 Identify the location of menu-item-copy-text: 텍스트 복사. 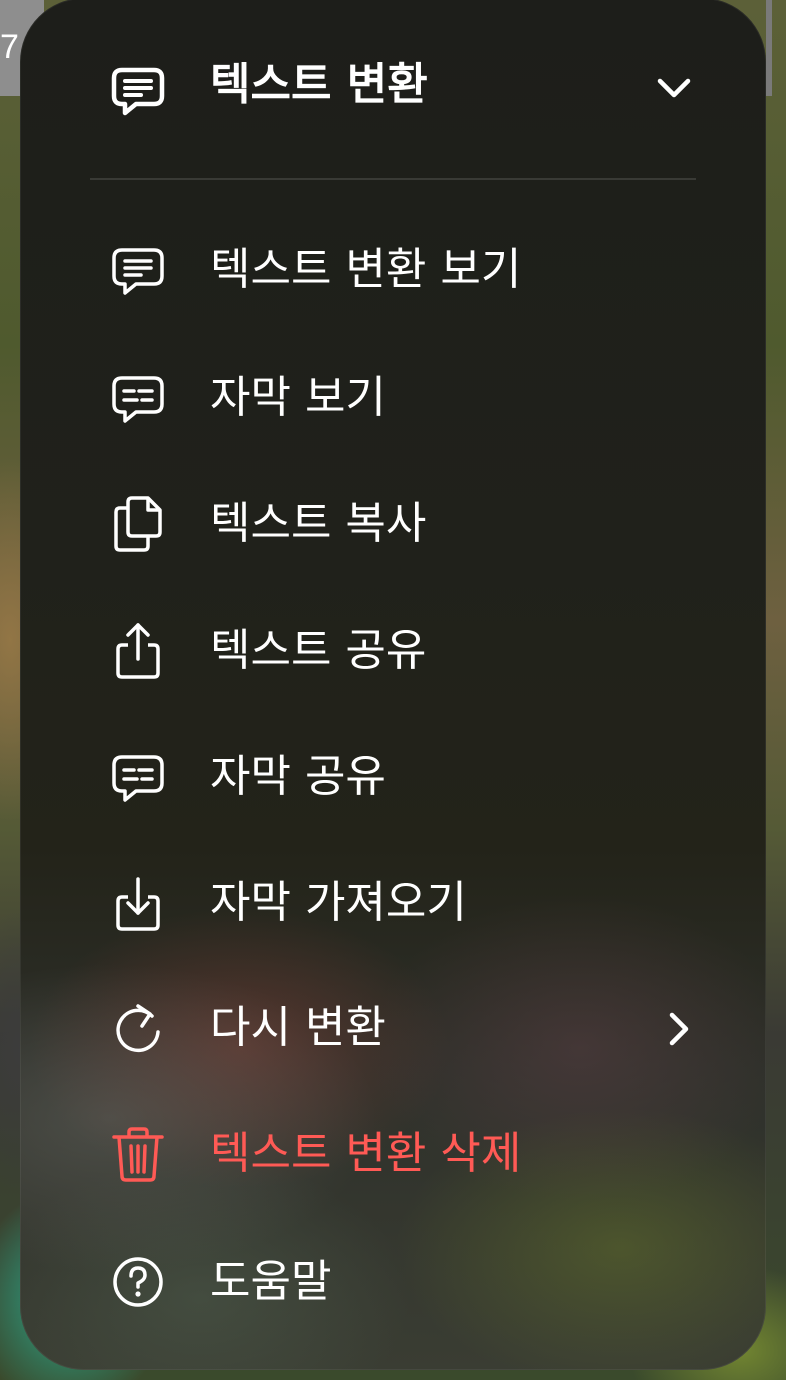
(393, 524).